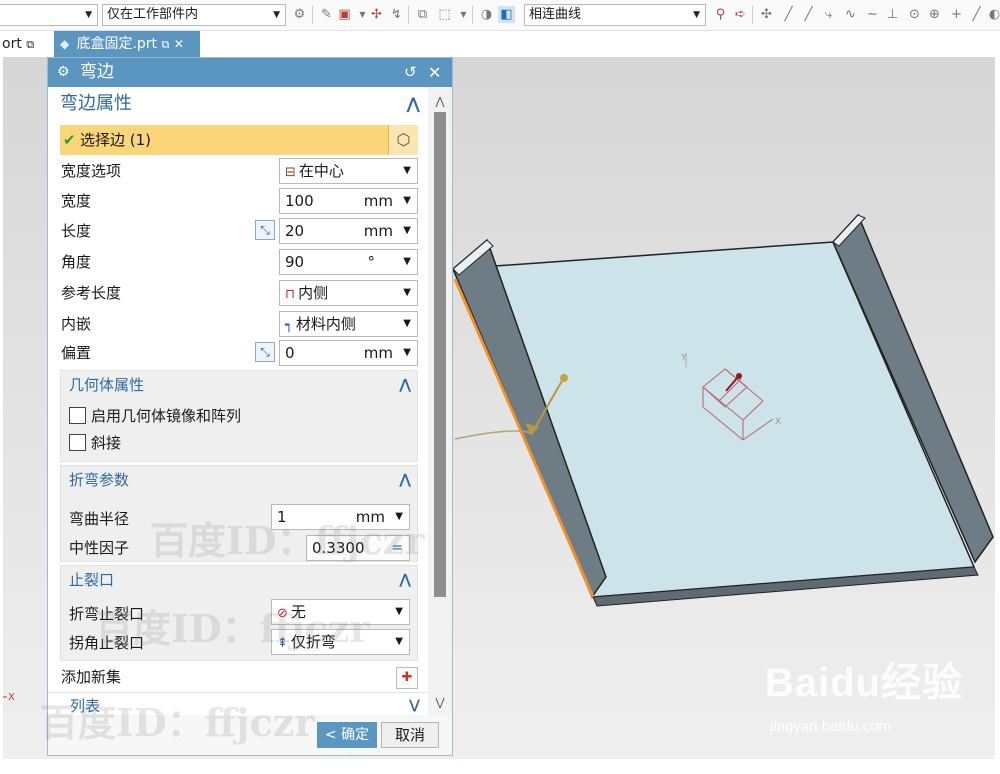 The width and height of the screenshot is (1000, 774). I want to click on control-point-icon: ⤷, so click(828, 14).